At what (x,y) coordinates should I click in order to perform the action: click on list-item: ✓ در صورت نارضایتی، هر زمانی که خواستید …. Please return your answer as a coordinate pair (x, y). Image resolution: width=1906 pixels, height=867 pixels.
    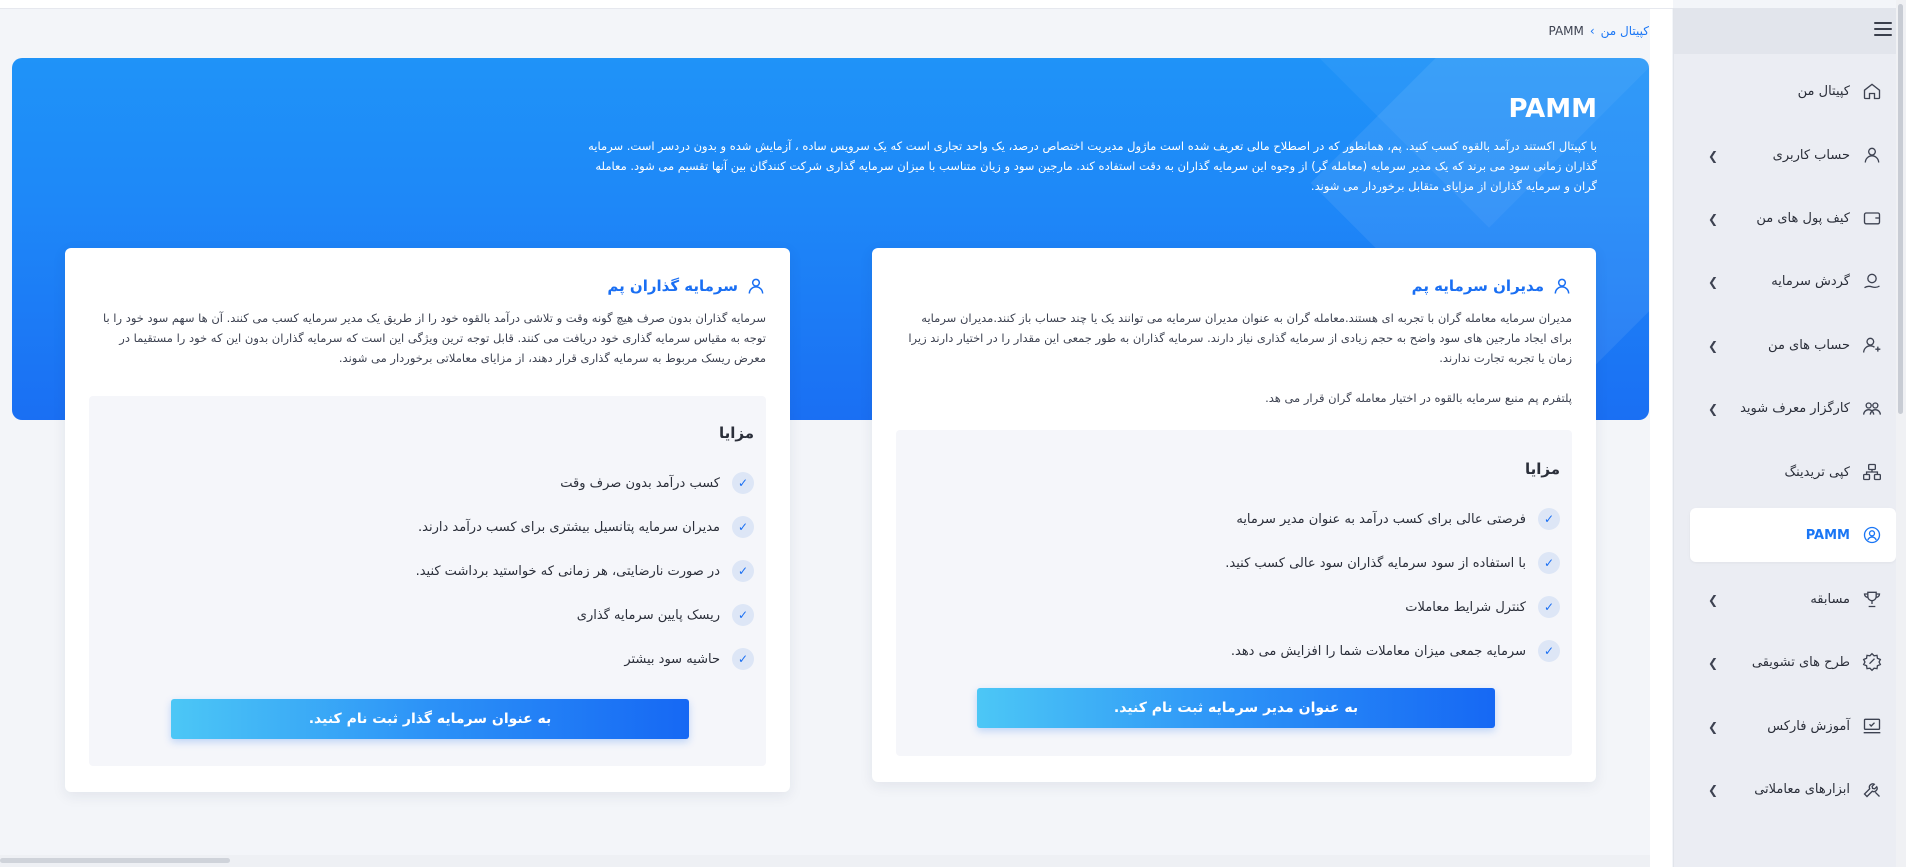
    Looking at the image, I should click on (585, 571).